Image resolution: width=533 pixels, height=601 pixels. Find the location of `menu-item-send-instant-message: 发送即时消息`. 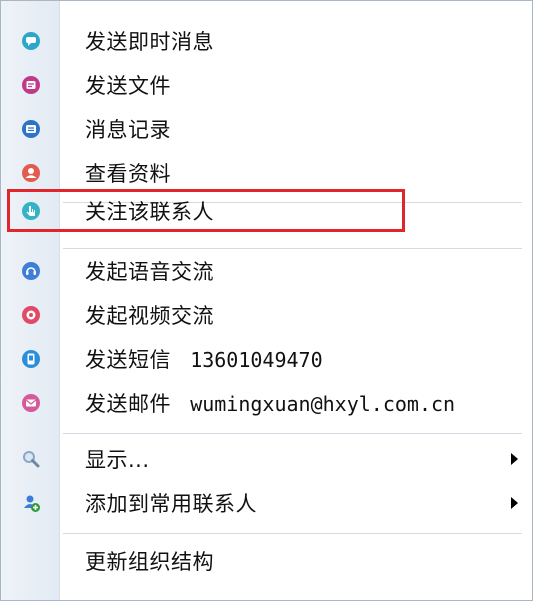

menu-item-send-instant-message: 发送即时消息 is located at coordinates (266, 41).